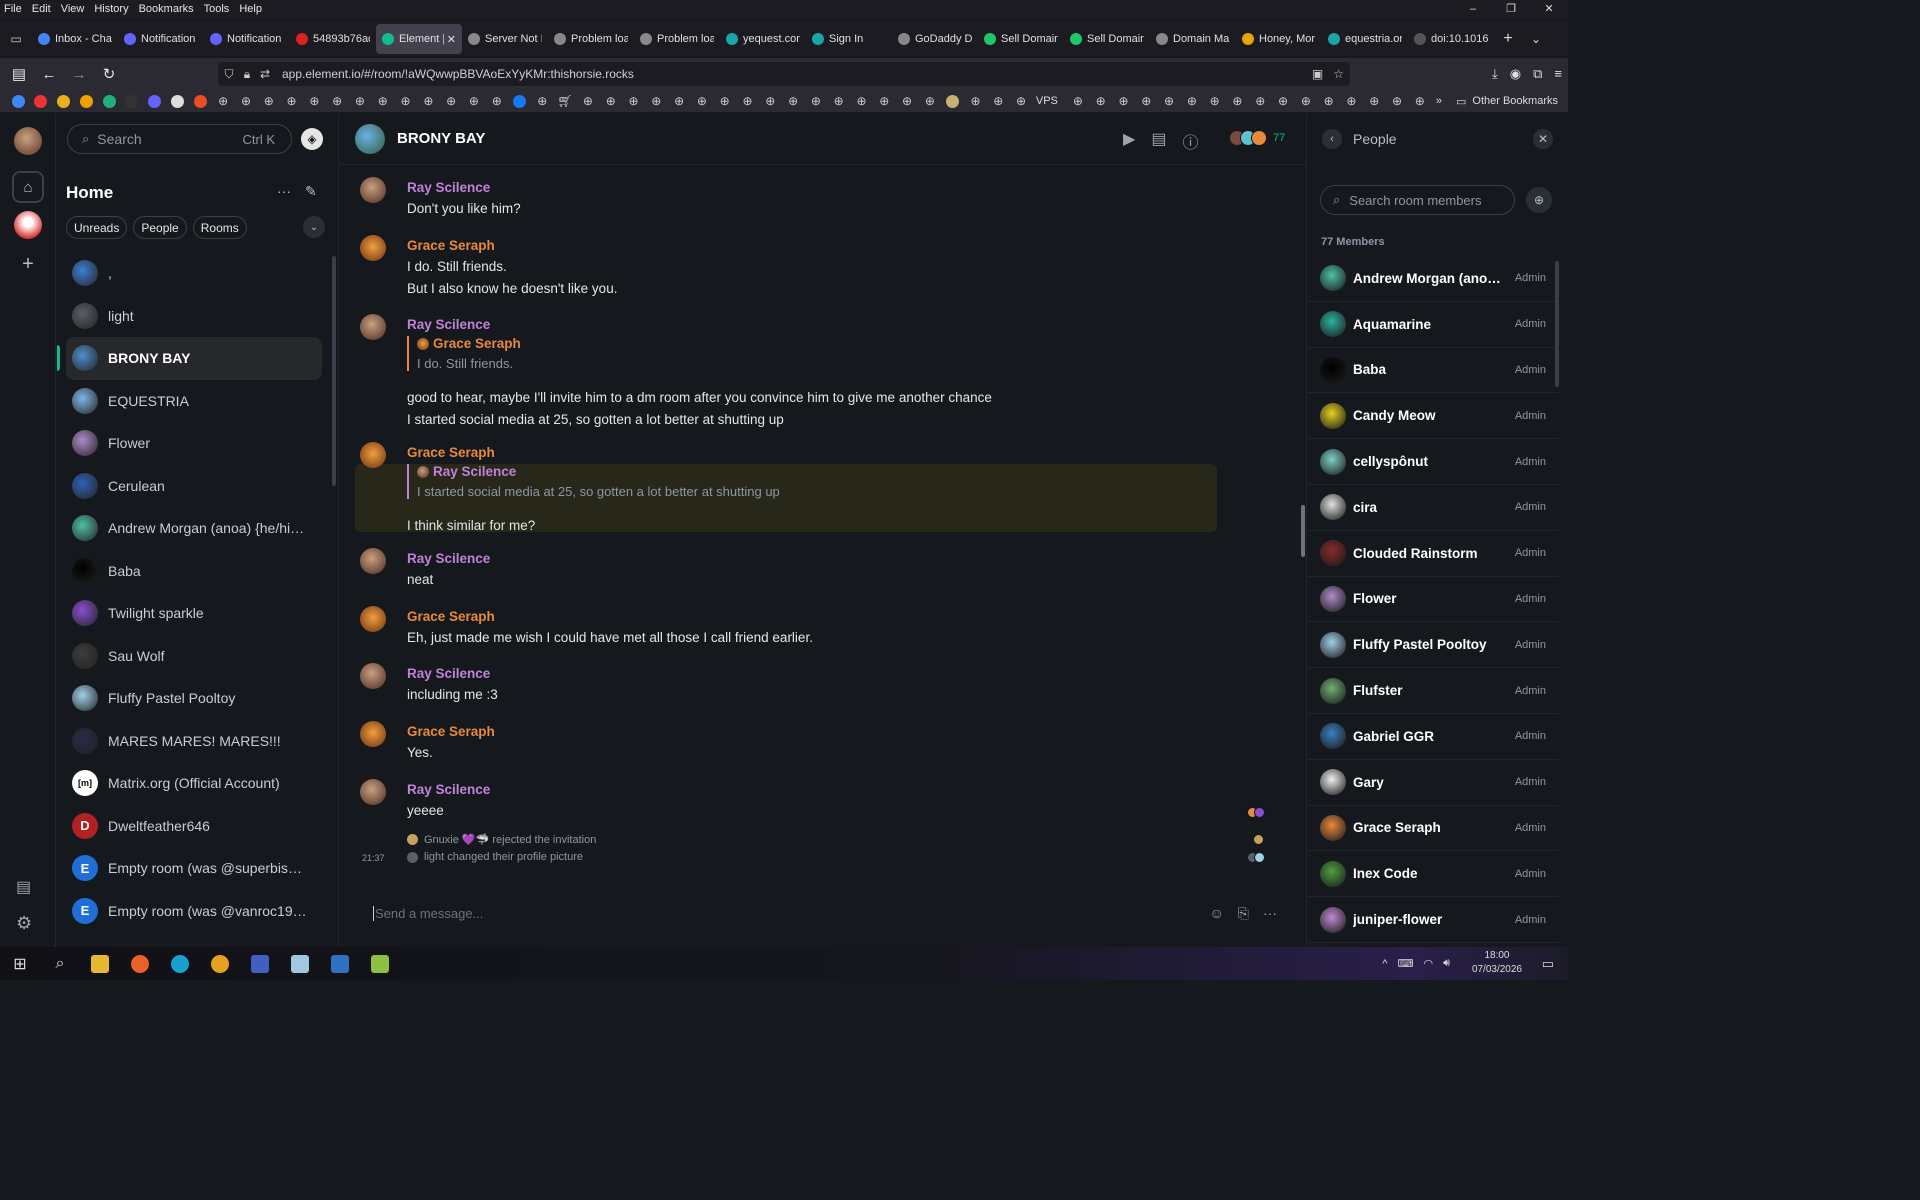  I want to click on browser-tab: Honey, Mor, so click(1279, 39).